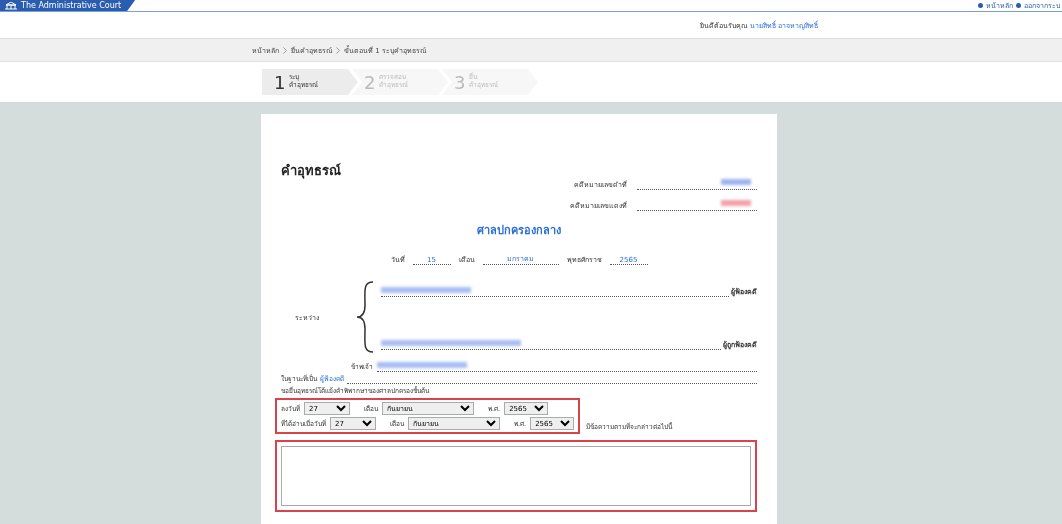 The width and height of the screenshot is (1062, 524). What do you see at coordinates (365, 317) in the screenshot?
I see `brace-icon` at bounding box center [365, 317].